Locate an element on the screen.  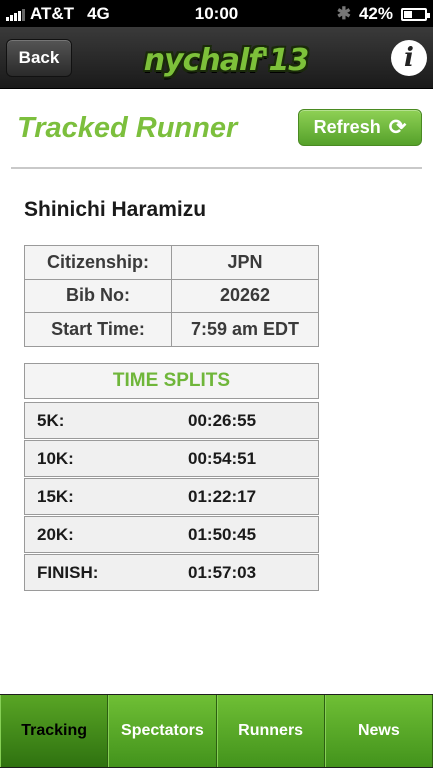
split-row: 15K: 01:22:17 is located at coordinates (171, 496).